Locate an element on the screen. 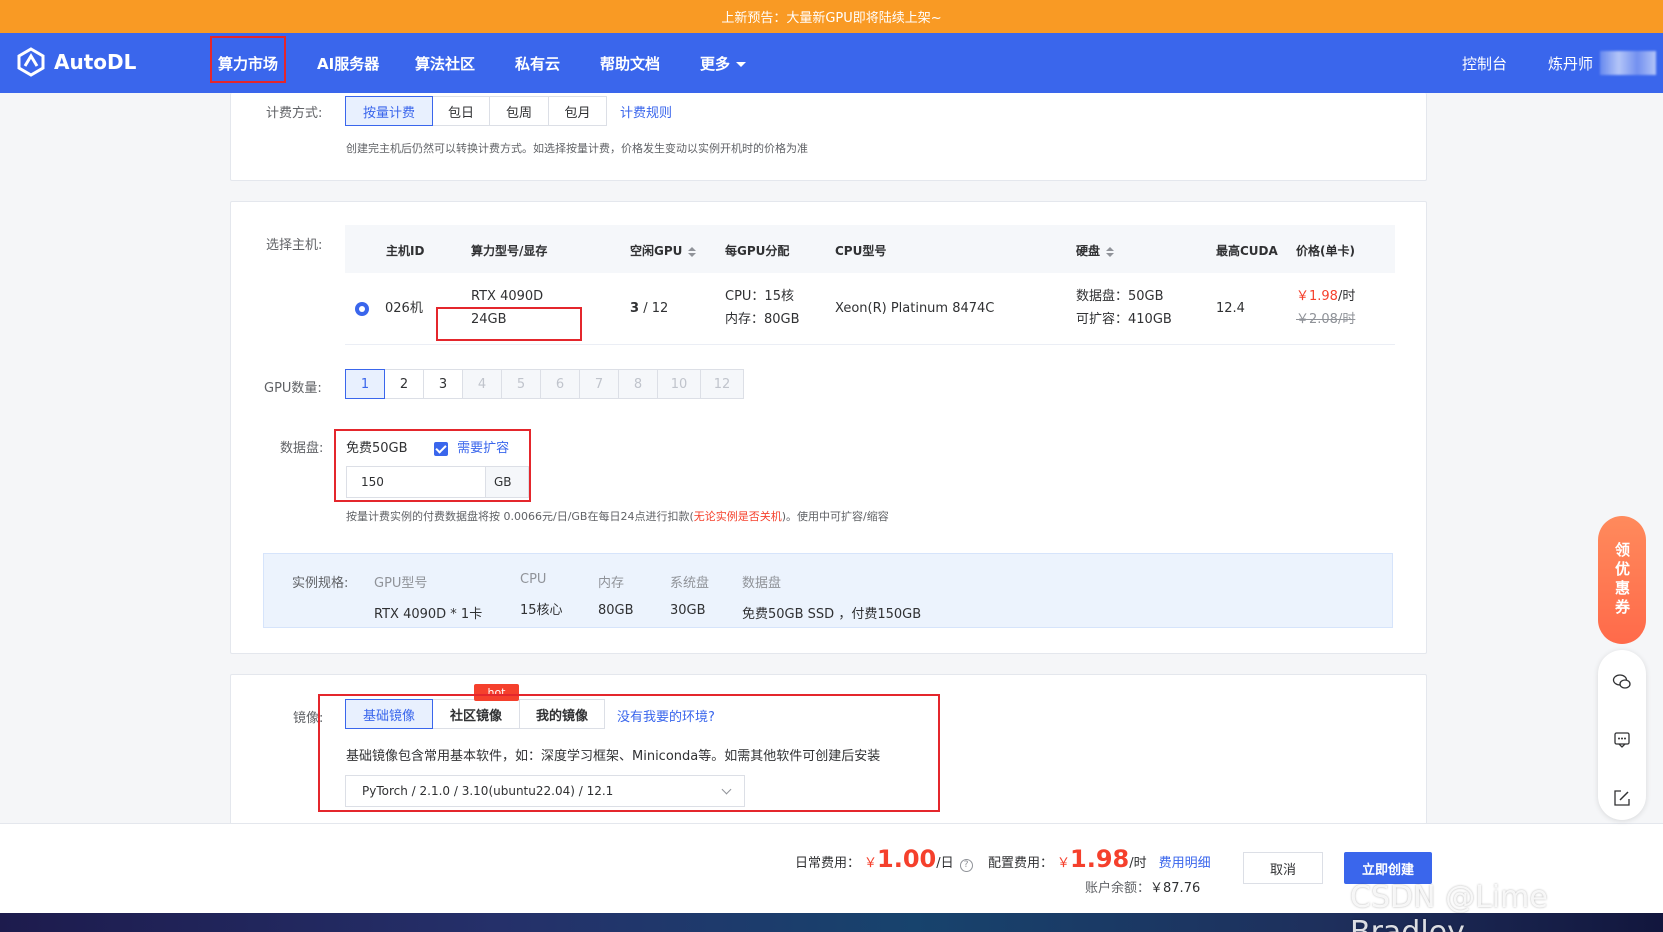 Image resolution: width=1663 pixels, height=932 pixels. gpu-count-option: 5 is located at coordinates (521, 384).